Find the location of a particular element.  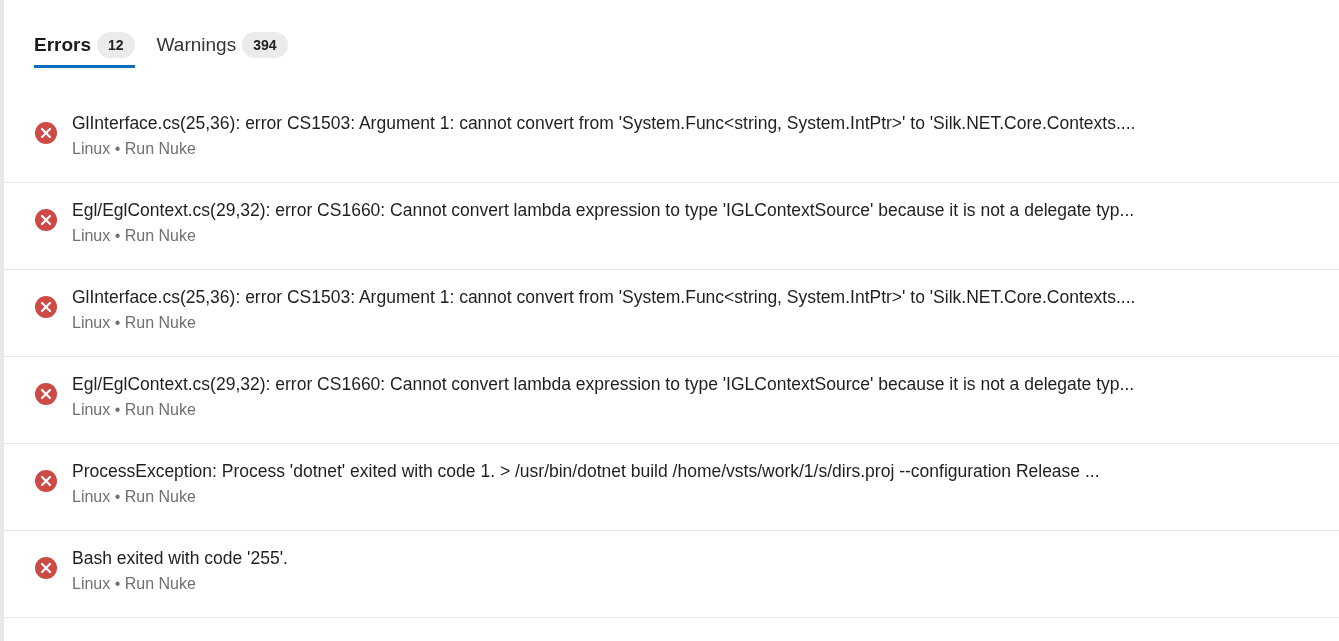

issue-message: Bash exited with code '255'. is located at coordinates (180, 558).